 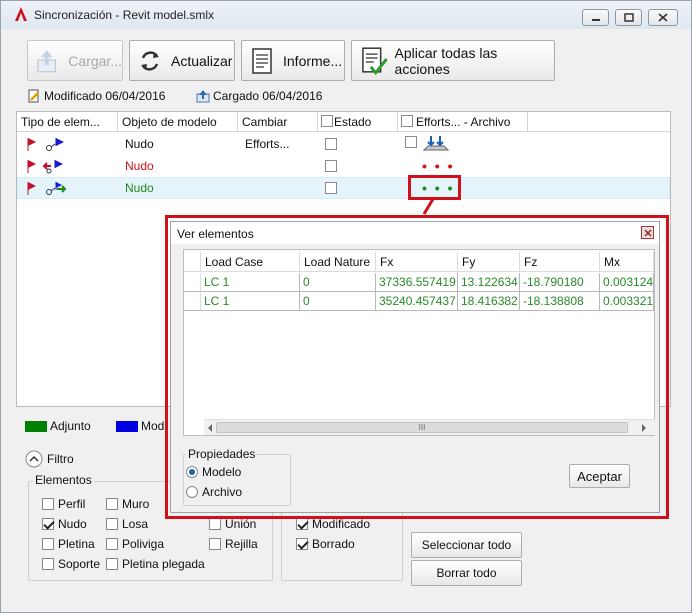 I want to click on chevron-up-icon, so click(x=34, y=459).